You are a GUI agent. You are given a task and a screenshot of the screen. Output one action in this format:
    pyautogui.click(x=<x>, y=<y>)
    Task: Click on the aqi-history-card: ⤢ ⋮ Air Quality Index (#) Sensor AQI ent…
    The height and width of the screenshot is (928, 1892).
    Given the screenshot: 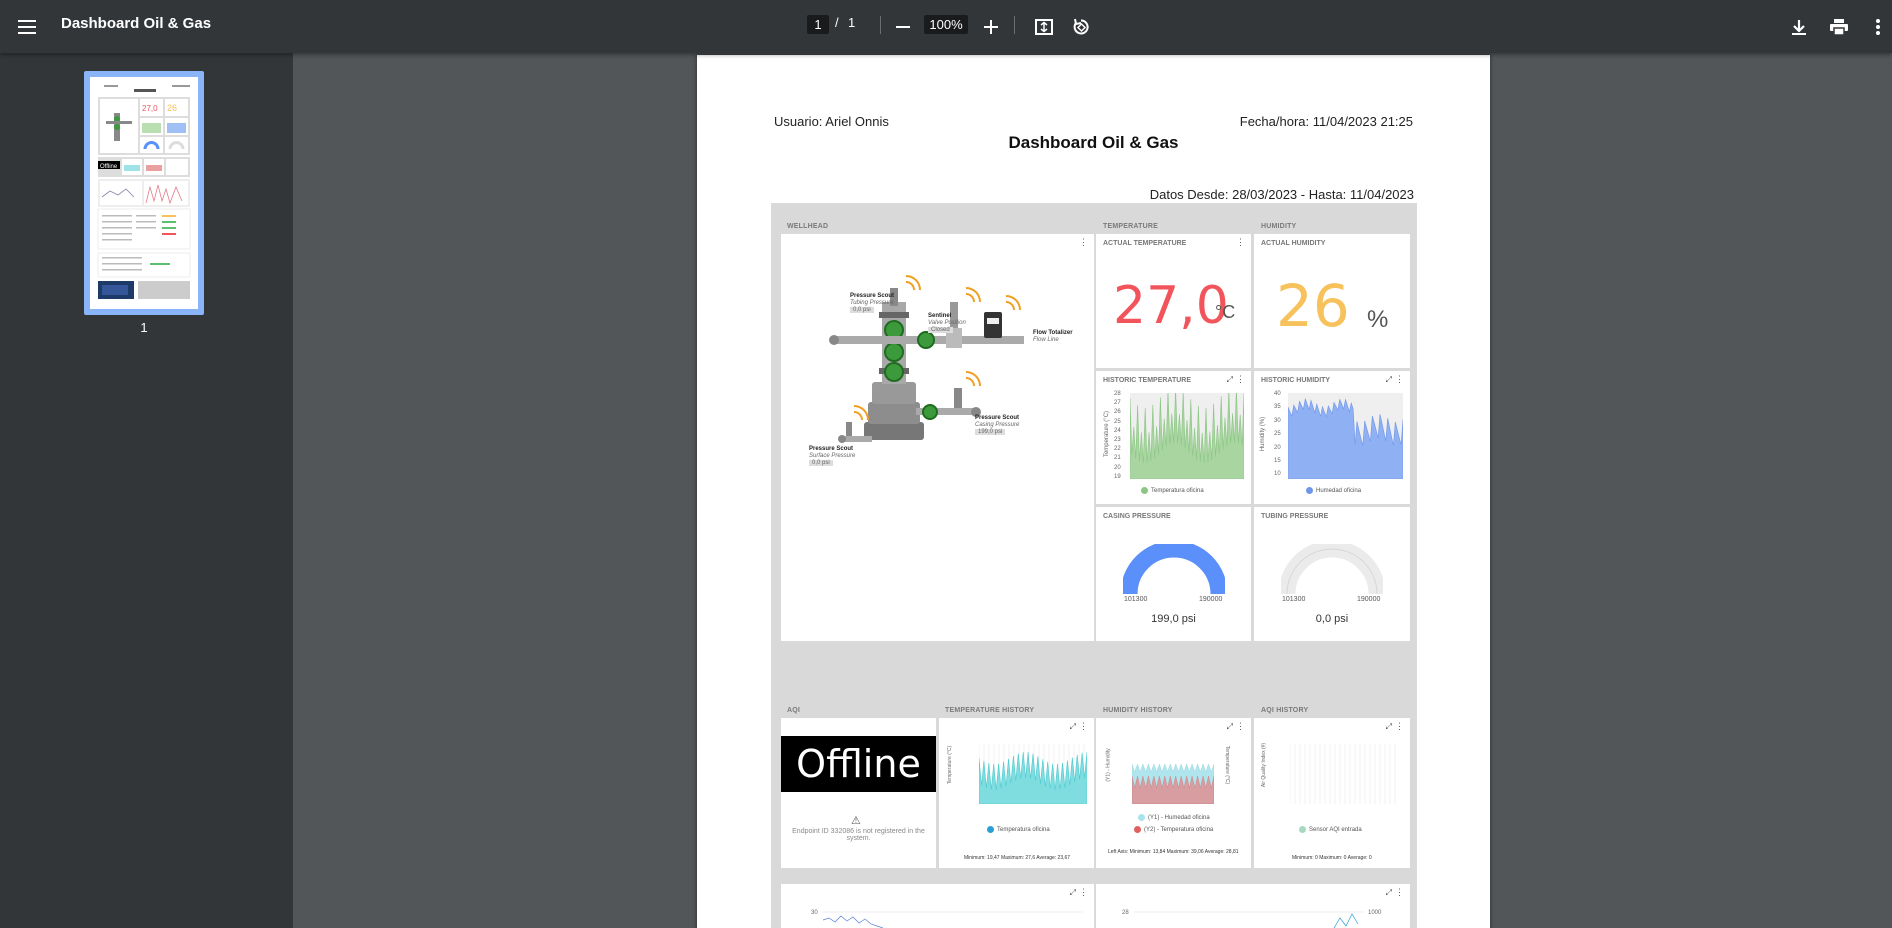 What is the action you would take?
    pyautogui.click(x=1332, y=793)
    